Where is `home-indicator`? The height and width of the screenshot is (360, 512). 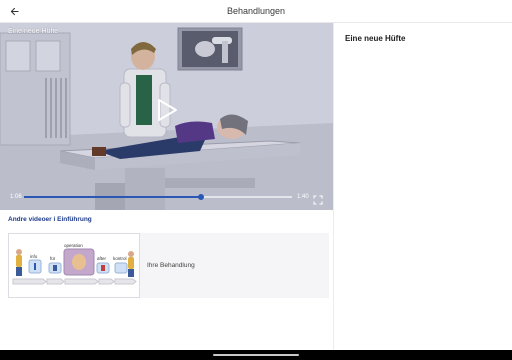 home-indicator is located at coordinates (256, 355).